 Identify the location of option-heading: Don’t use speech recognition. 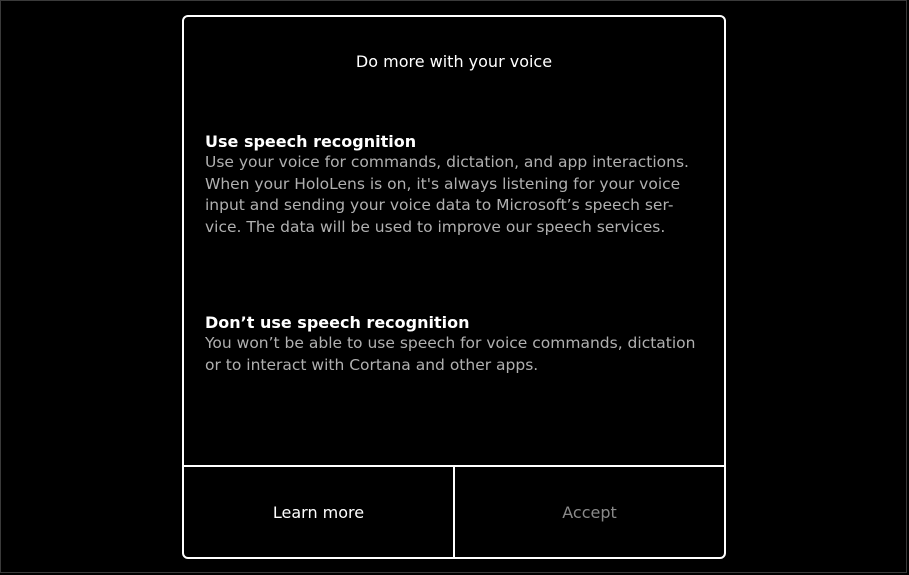
(337, 322).